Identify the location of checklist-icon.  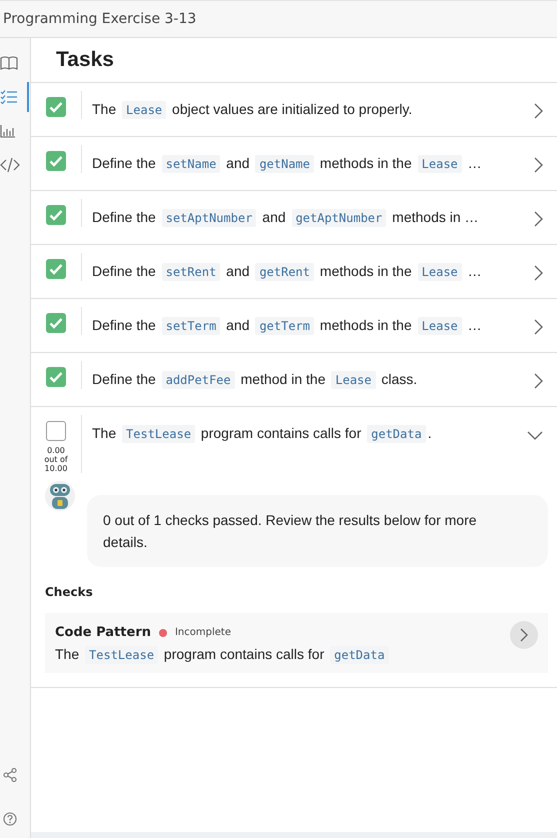
(9, 97).